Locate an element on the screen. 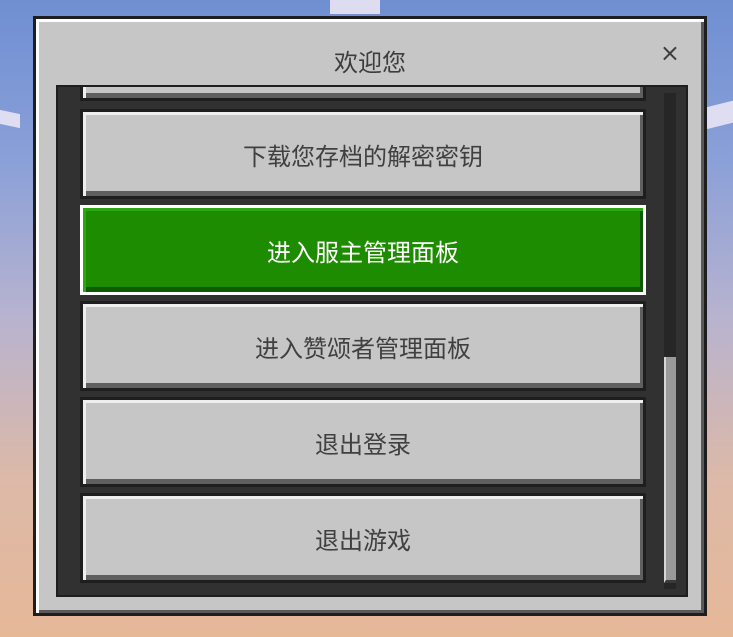  dialog-title: 欢迎您 is located at coordinates (370, 63).